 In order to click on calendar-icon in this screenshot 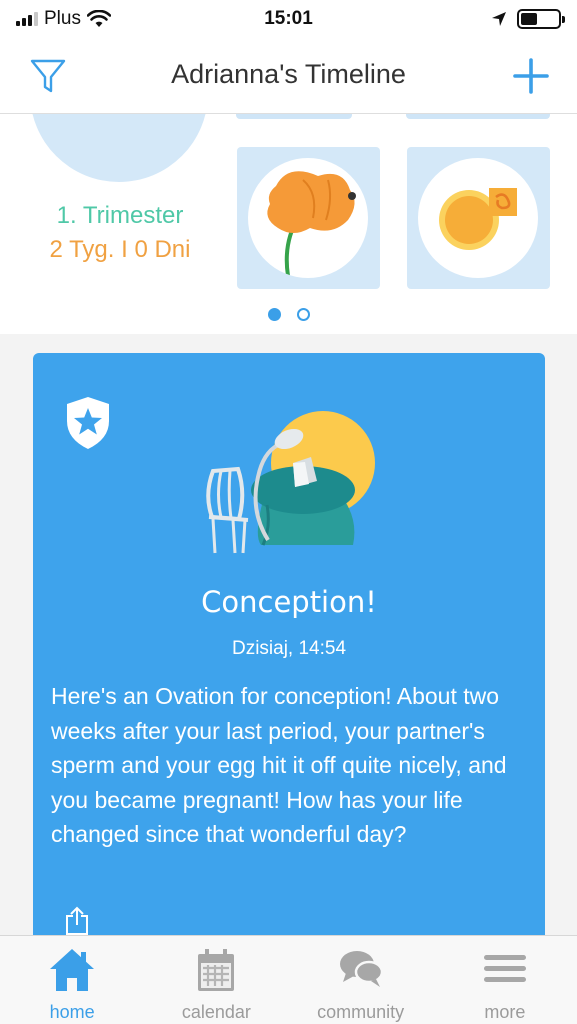, I will do `click(216, 970)`.